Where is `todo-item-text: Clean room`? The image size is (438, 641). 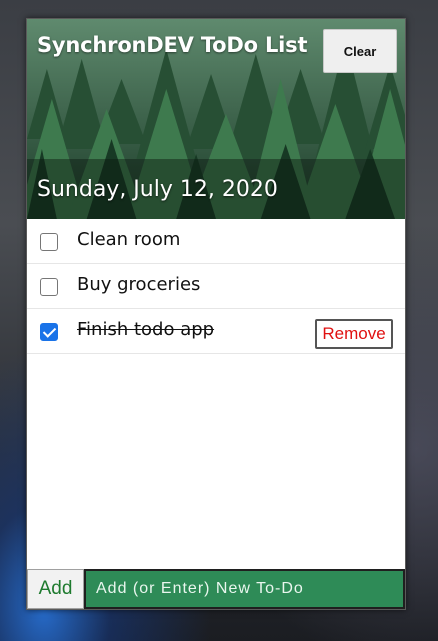 todo-item-text: Clean room is located at coordinates (129, 239).